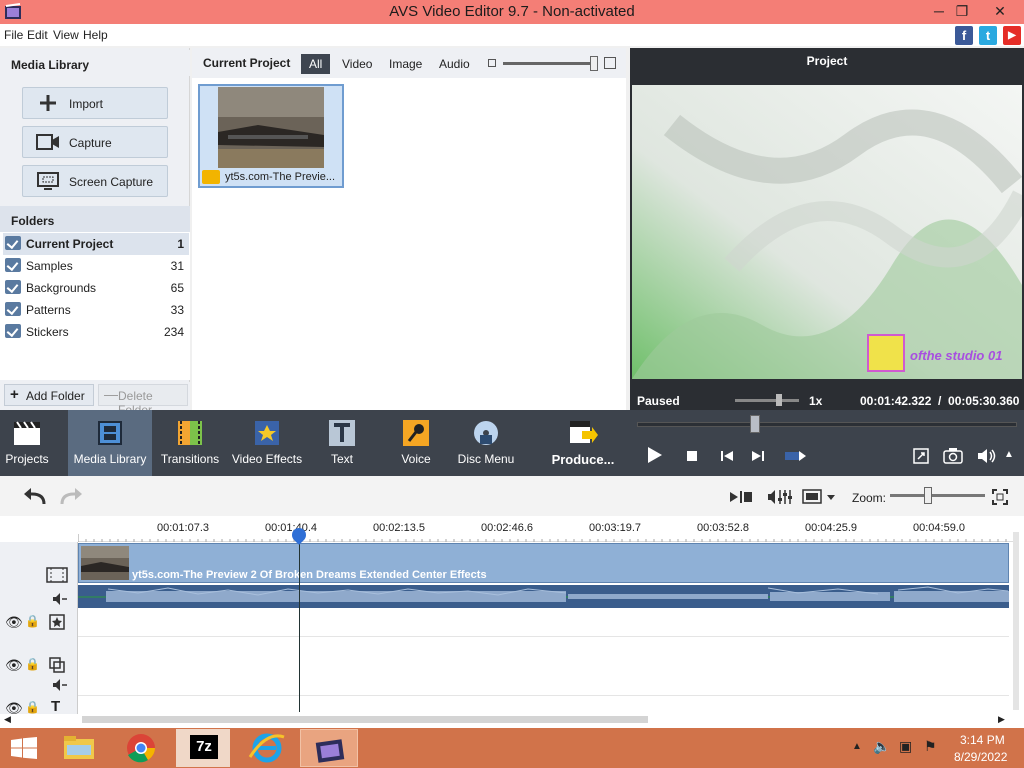 The image size is (1024, 768). What do you see at coordinates (267, 748) in the screenshot?
I see `internet-explorer-icon` at bounding box center [267, 748].